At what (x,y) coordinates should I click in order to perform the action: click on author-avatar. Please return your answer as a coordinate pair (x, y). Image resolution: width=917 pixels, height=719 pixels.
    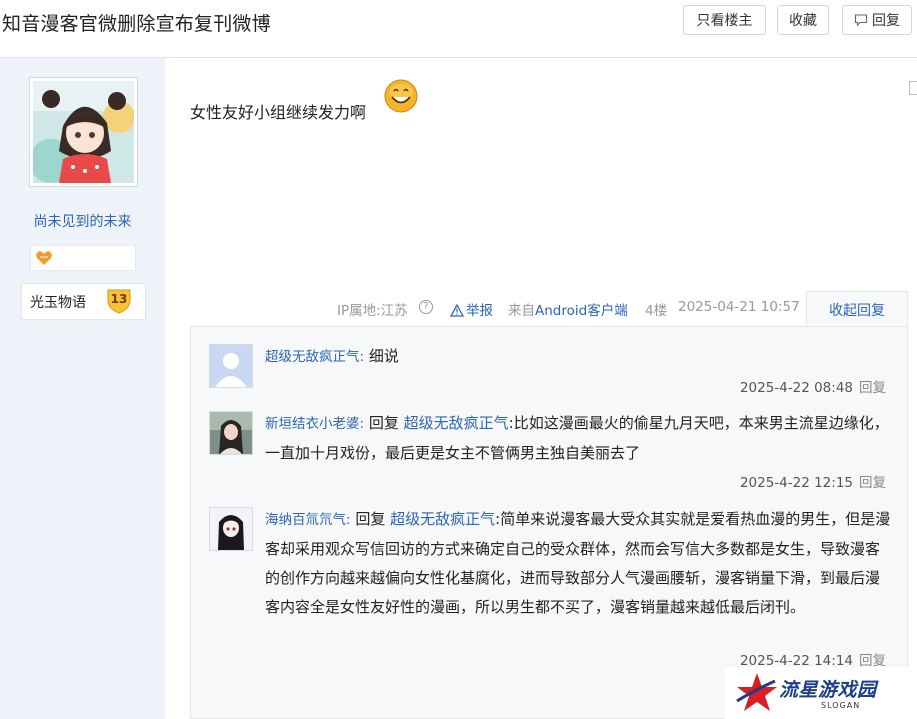
    Looking at the image, I should click on (83, 132).